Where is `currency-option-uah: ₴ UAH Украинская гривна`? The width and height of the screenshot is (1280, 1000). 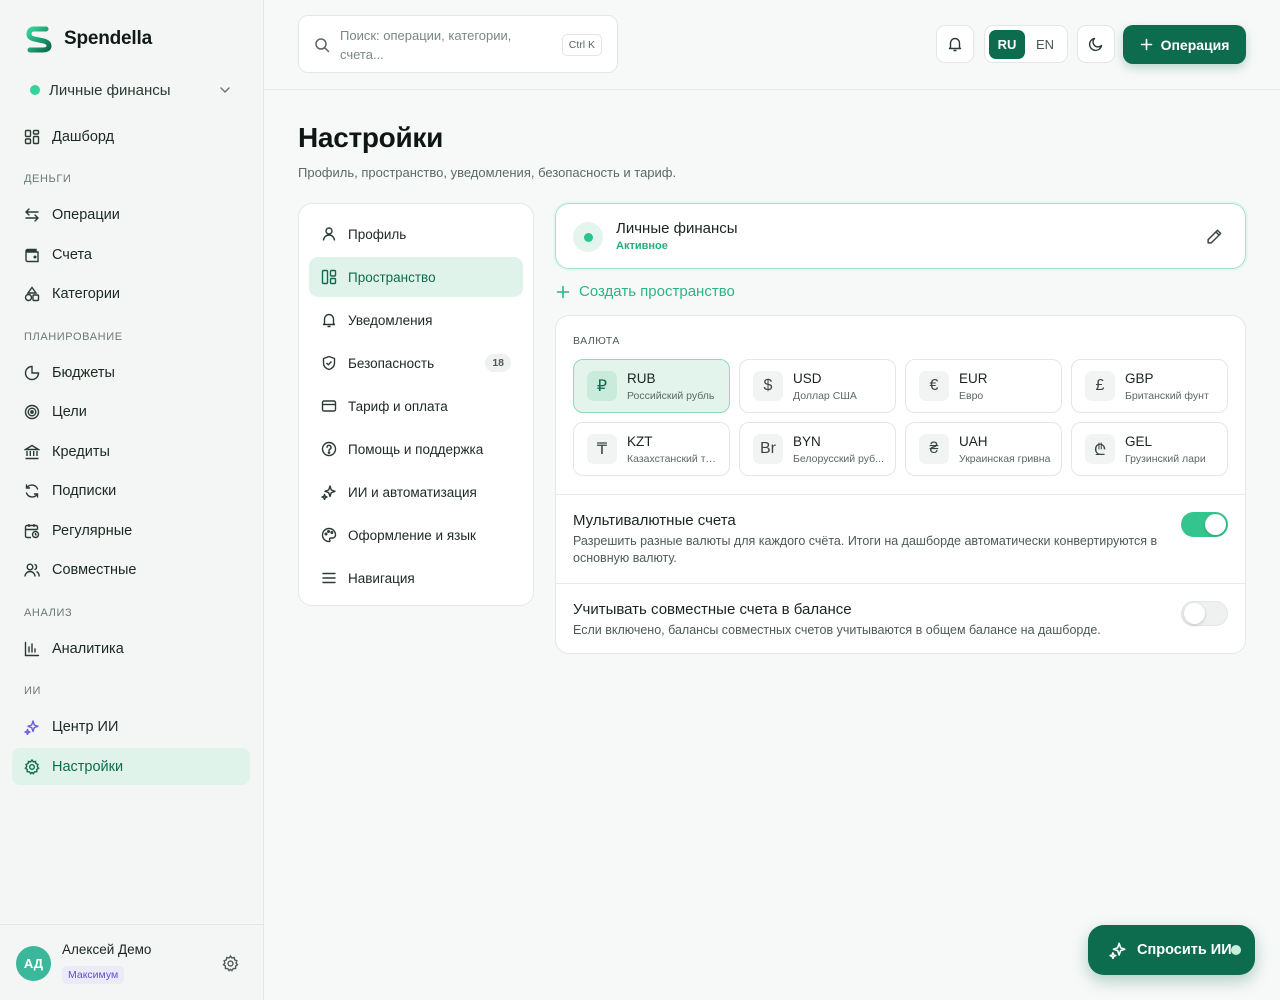
currency-option-uah: ₴ UAH Украинская гривна is located at coordinates (983, 449).